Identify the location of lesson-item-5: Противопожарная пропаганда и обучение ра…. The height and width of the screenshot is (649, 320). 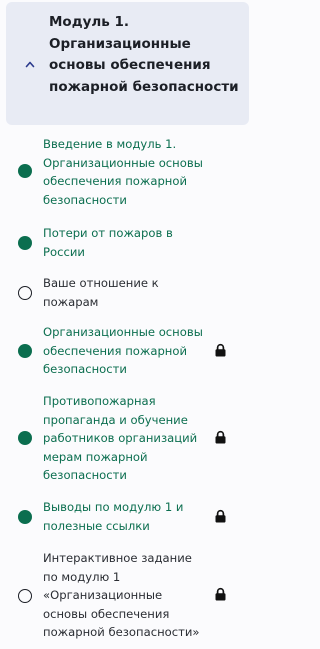
(128, 439).